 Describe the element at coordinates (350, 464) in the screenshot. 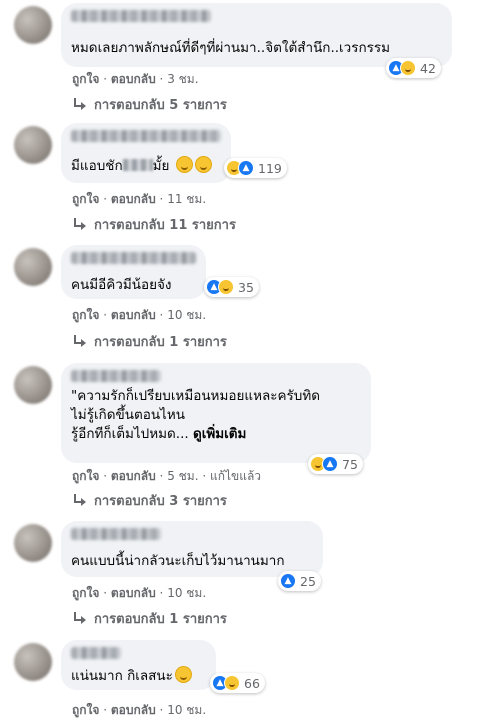

I see `reaction-count: 75` at that location.